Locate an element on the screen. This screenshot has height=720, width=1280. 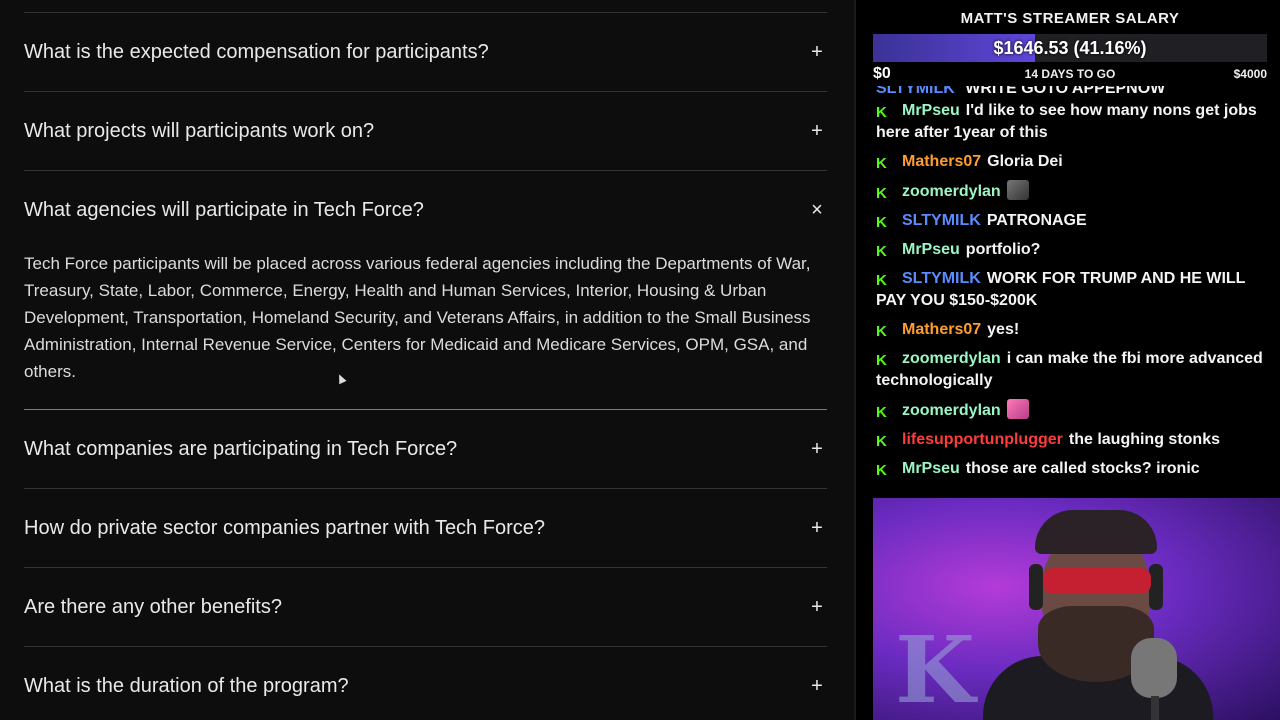
chat-message: Klifesupportunplugger the laughing stonks is located at coordinates (1072, 440).